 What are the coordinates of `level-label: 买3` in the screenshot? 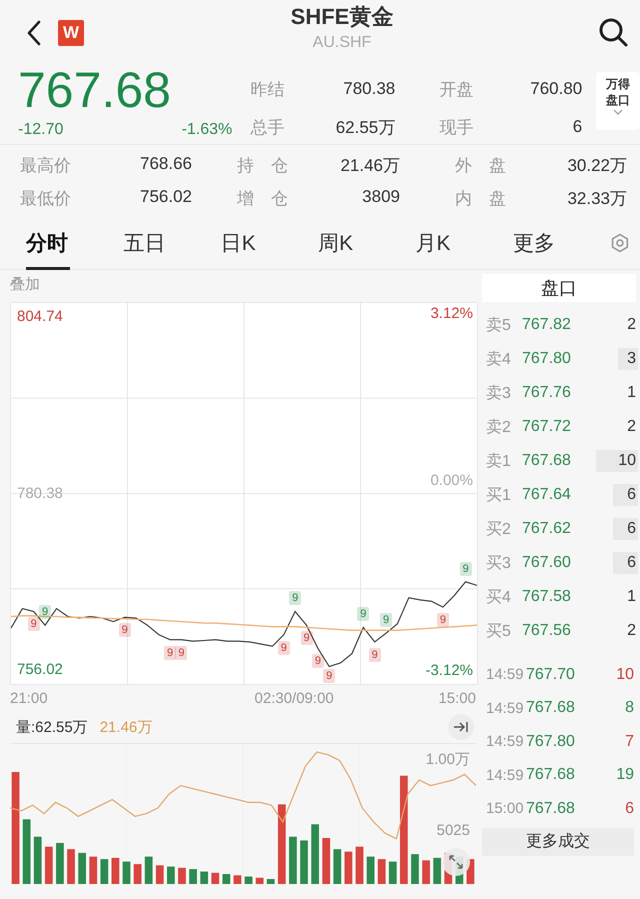 It's located at (498, 564).